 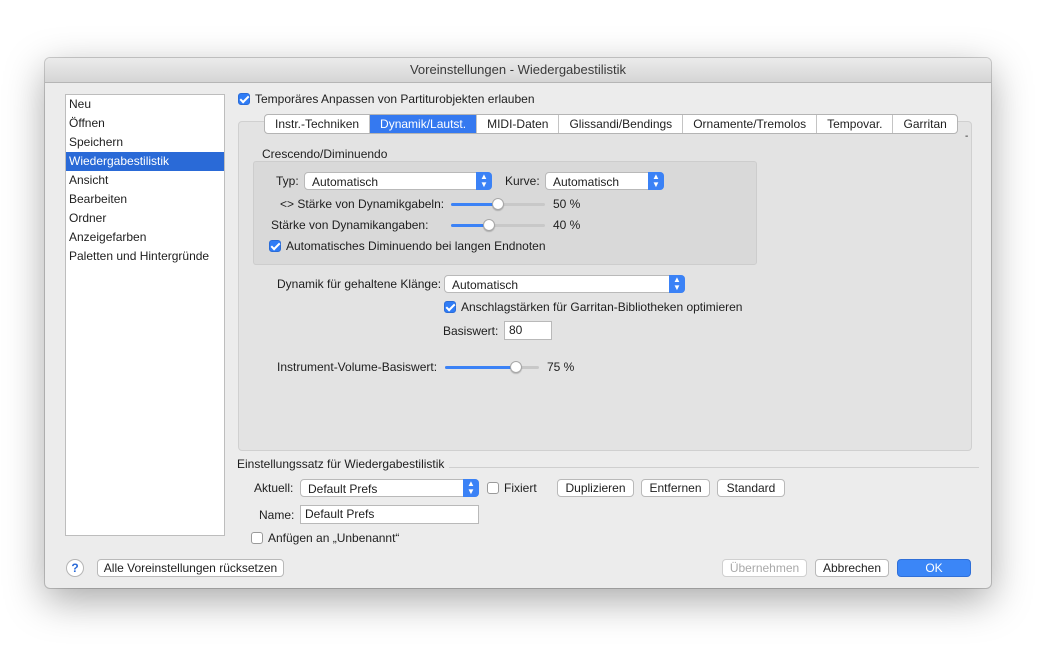 I want to click on dynamic-strength-slider, so click(x=498, y=225).